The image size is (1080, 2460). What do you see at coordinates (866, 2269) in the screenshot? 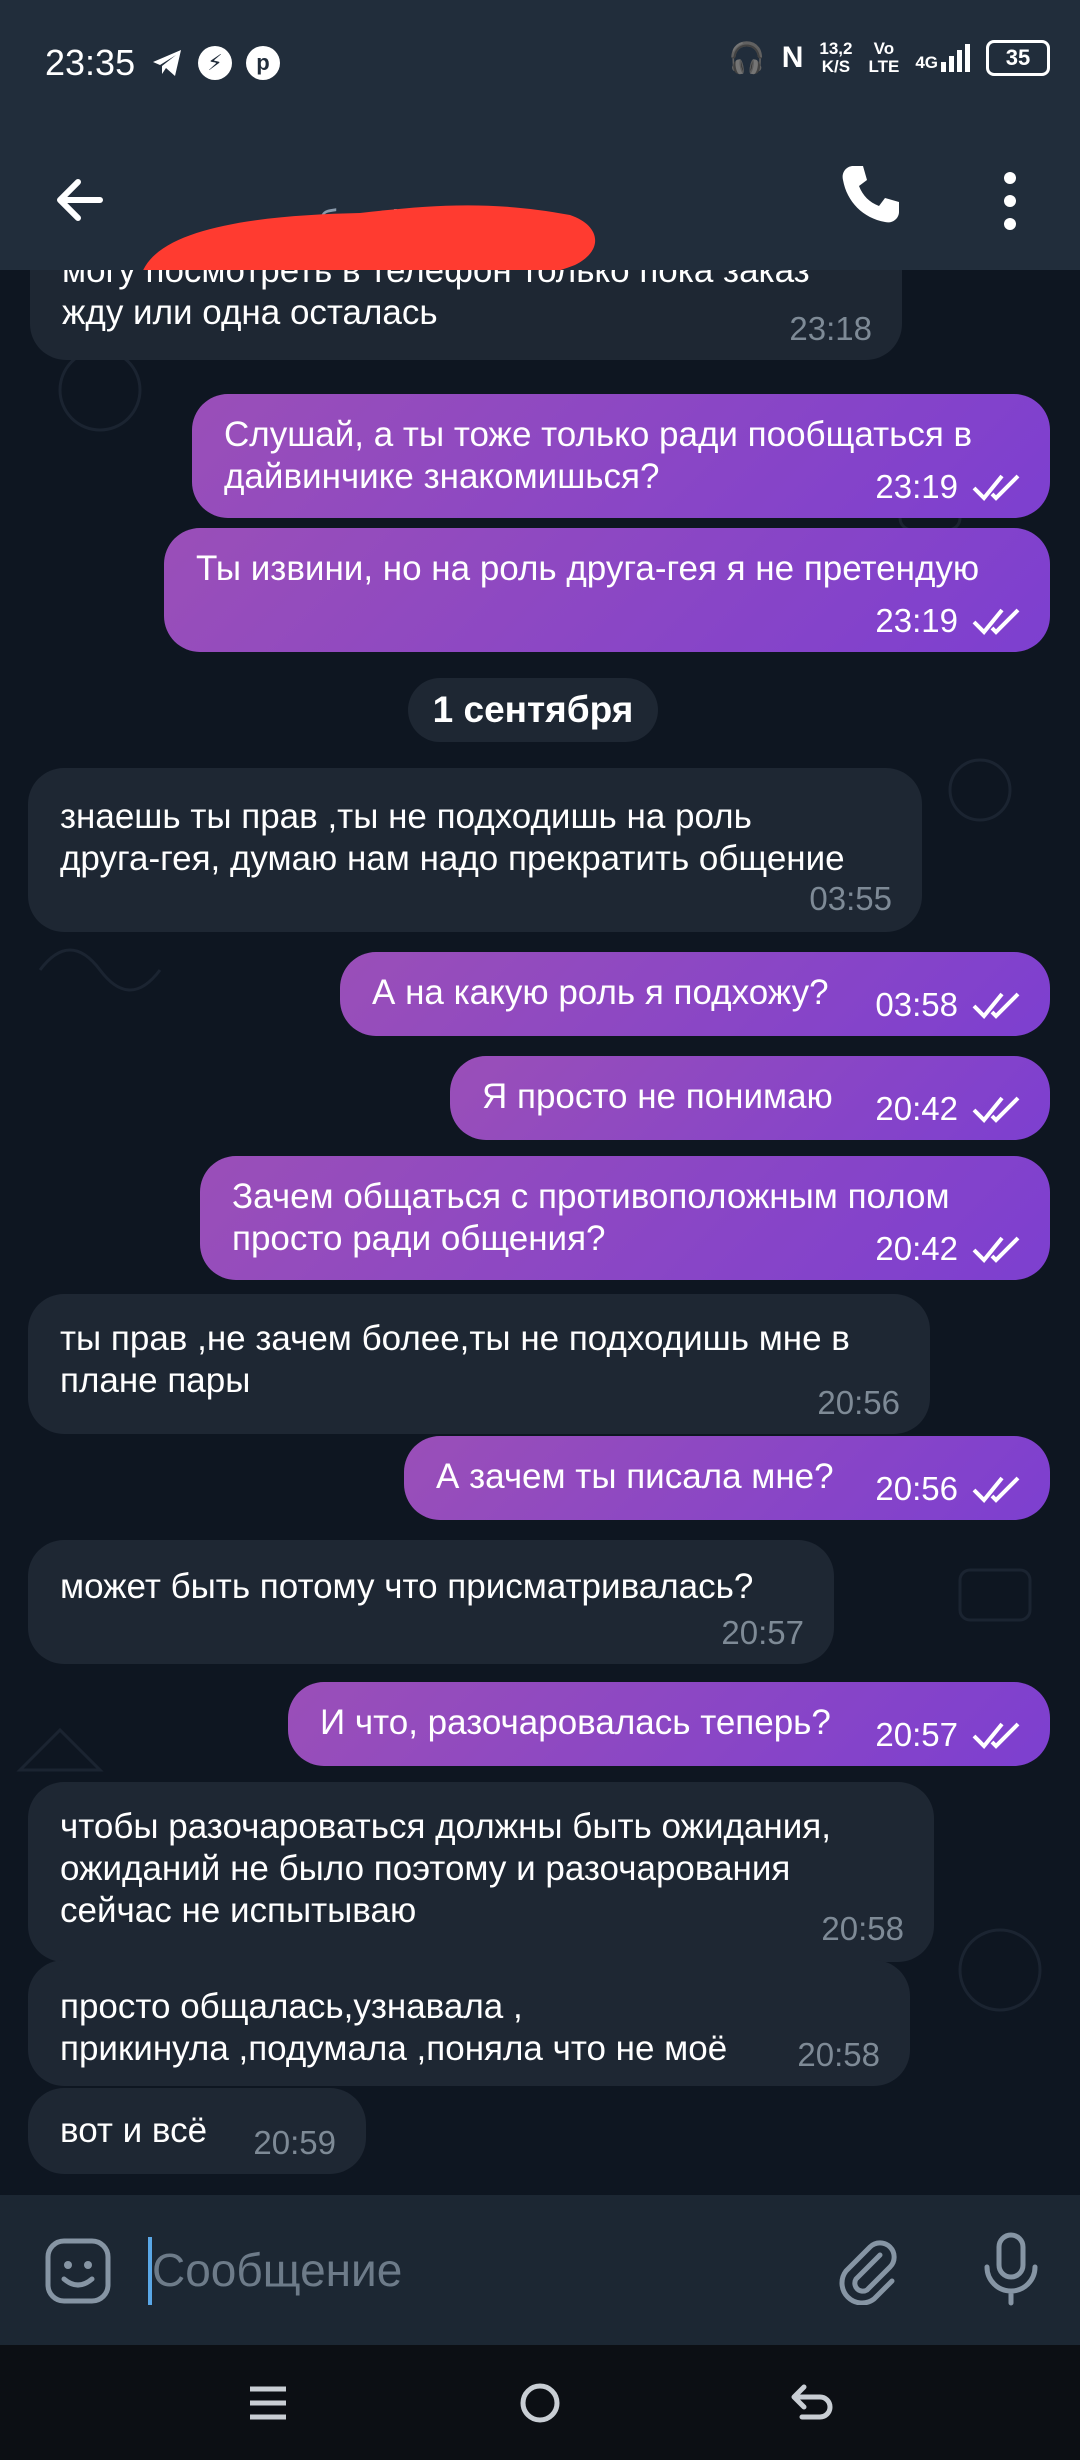
I see `attach-paperclip-icon` at bounding box center [866, 2269].